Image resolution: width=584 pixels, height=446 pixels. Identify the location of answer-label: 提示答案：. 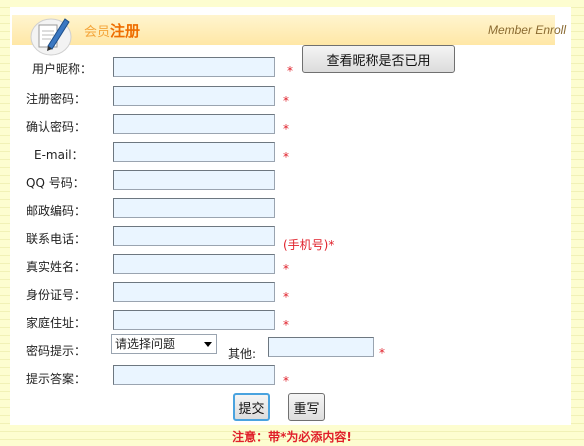
(56, 379).